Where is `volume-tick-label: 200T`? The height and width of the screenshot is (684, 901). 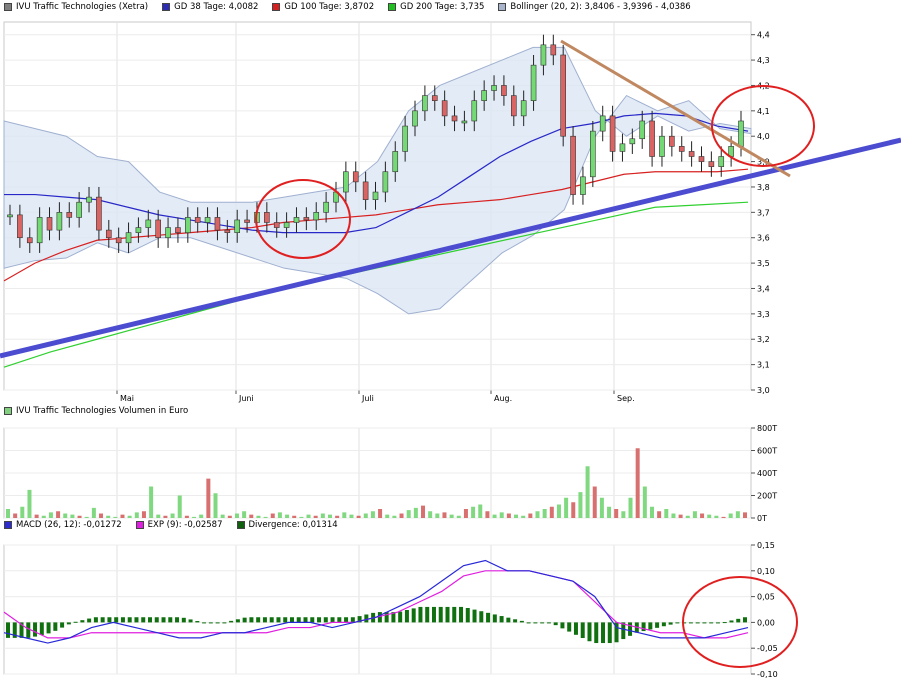
volume-tick-label: 200T is located at coordinates (767, 496).